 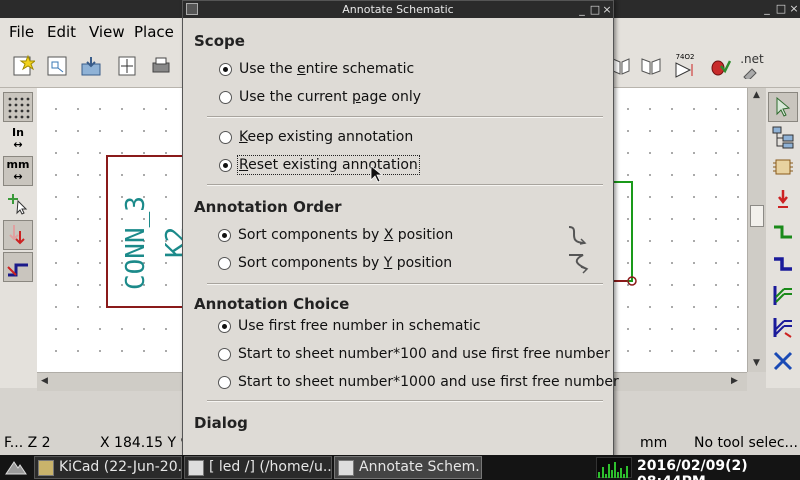 I want to click on mouse-pointer-icon, so click(x=377, y=174).